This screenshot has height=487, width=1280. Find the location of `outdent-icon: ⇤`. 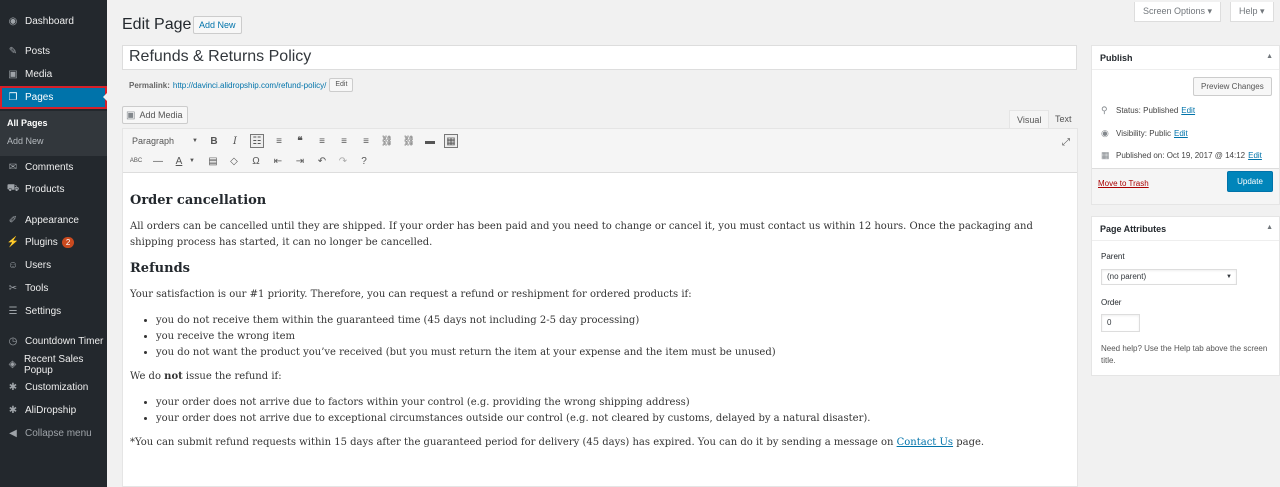

outdent-icon: ⇤ is located at coordinates (278, 161).